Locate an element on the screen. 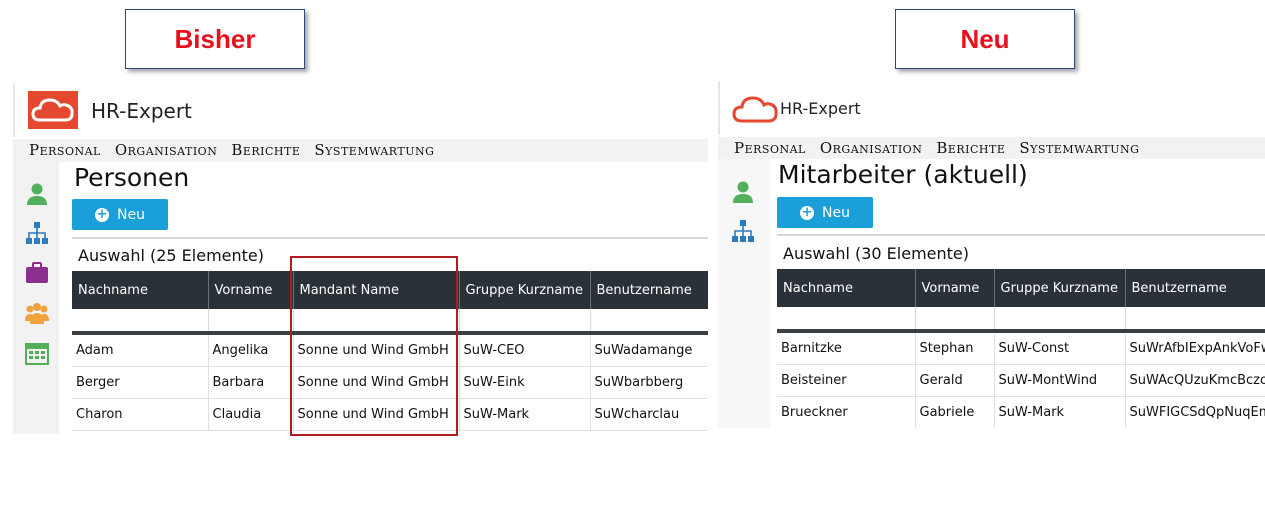 The height and width of the screenshot is (514, 1265). page-title: Personen is located at coordinates (132, 177).